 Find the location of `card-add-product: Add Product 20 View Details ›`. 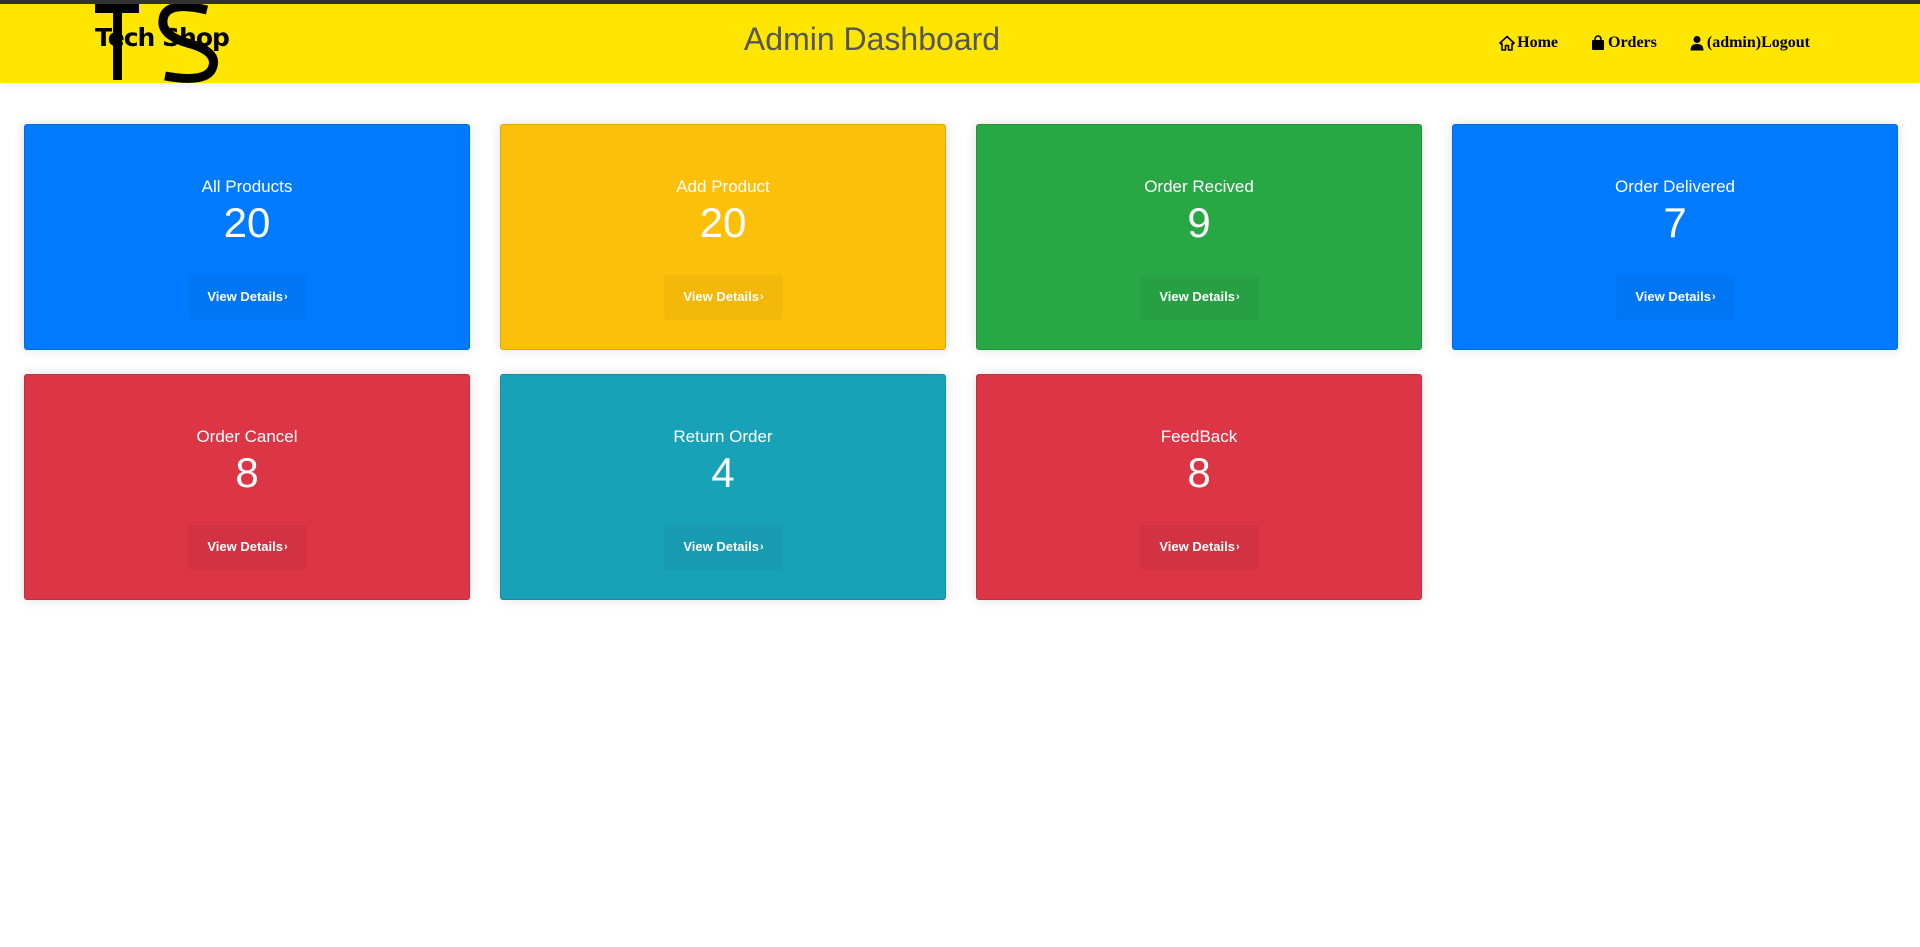

card-add-product: Add Product 20 View Details › is located at coordinates (723, 237).